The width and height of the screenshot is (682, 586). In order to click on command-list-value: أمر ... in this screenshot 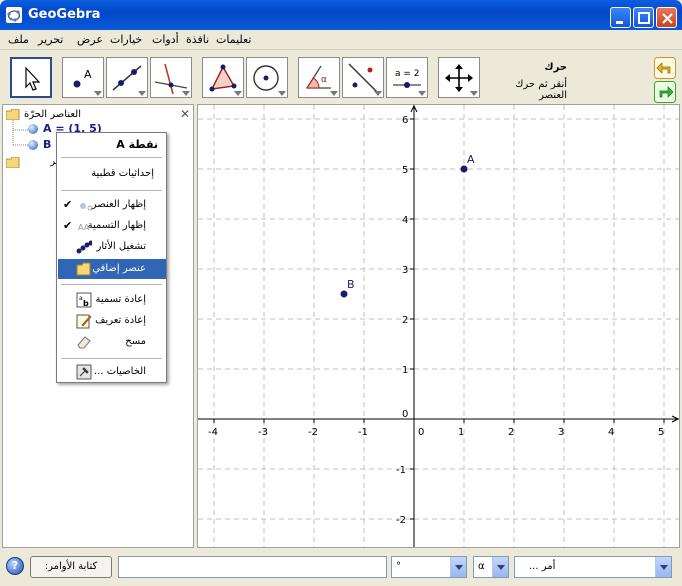, I will do `click(542, 566)`.